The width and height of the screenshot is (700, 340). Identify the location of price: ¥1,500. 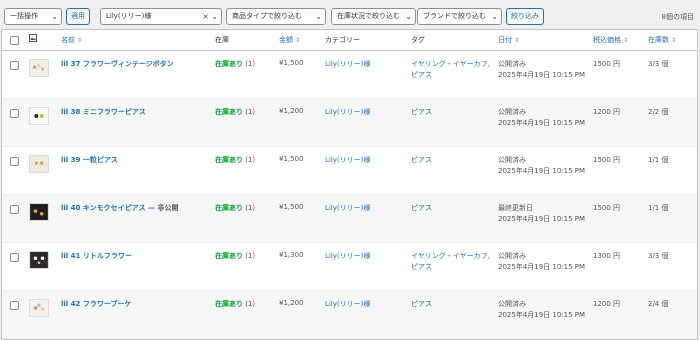
(291, 159).